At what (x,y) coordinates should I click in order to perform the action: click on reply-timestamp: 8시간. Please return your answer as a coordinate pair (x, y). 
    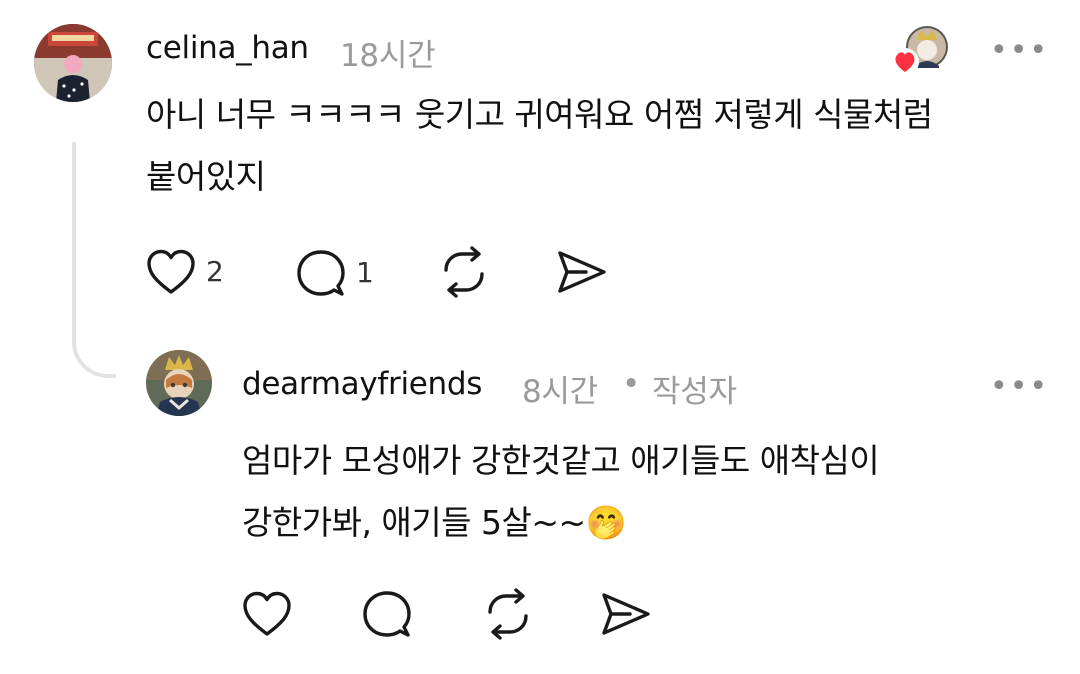
    Looking at the image, I should click on (560, 392).